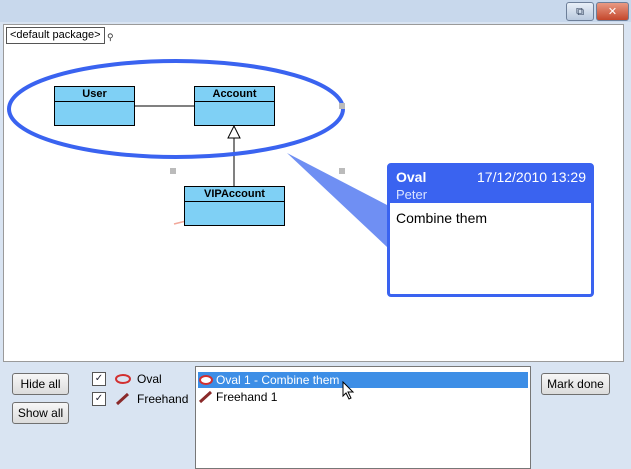 This screenshot has width=631, height=469. What do you see at coordinates (575, 384) in the screenshot?
I see `mark-done-button: Mark done` at bounding box center [575, 384].